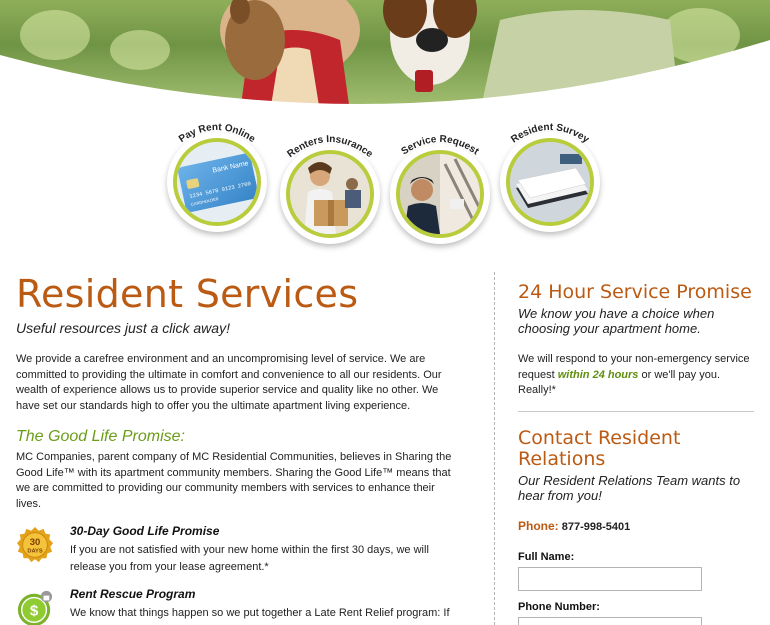 This screenshot has height=625, width=770. What do you see at coordinates (100, 436) in the screenshot?
I see `good-life-promise-heading: The Good Life Promise:` at bounding box center [100, 436].